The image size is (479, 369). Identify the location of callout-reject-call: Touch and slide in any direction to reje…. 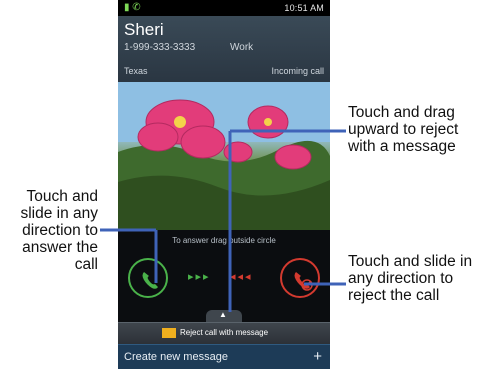
(410, 278).